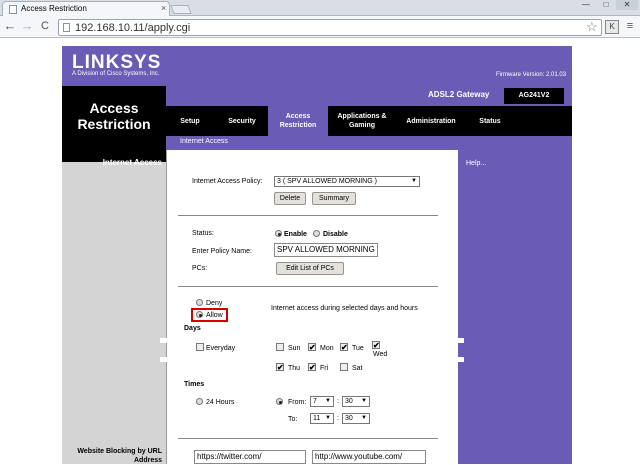 This screenshot has height=465, width=640. What do you see at coordinates (459, 94) in the screenshot?
I see `product-name: ADSL2 Gateway` at bounding box center [459, 94].